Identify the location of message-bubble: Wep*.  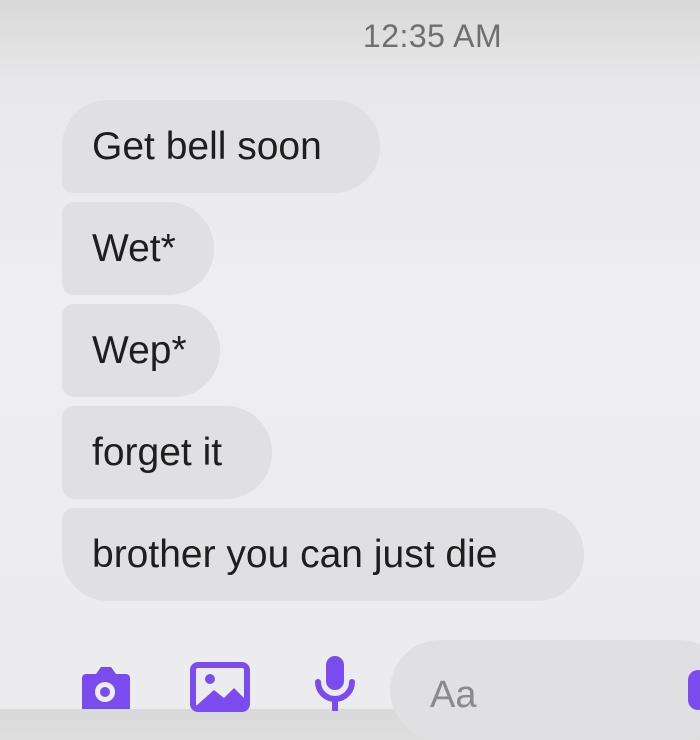
(141, 350).